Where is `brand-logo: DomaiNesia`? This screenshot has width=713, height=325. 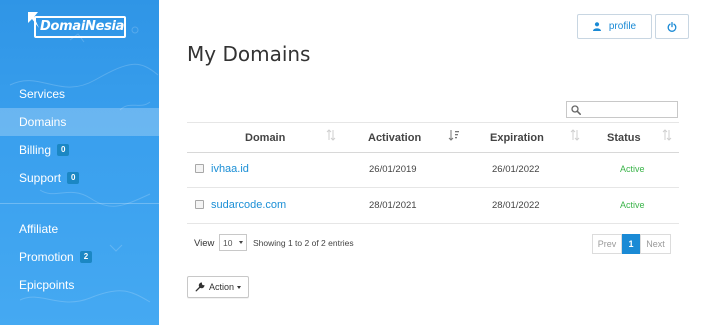
brand-logo: DomaiNesia is located at coordinates (75, 25).